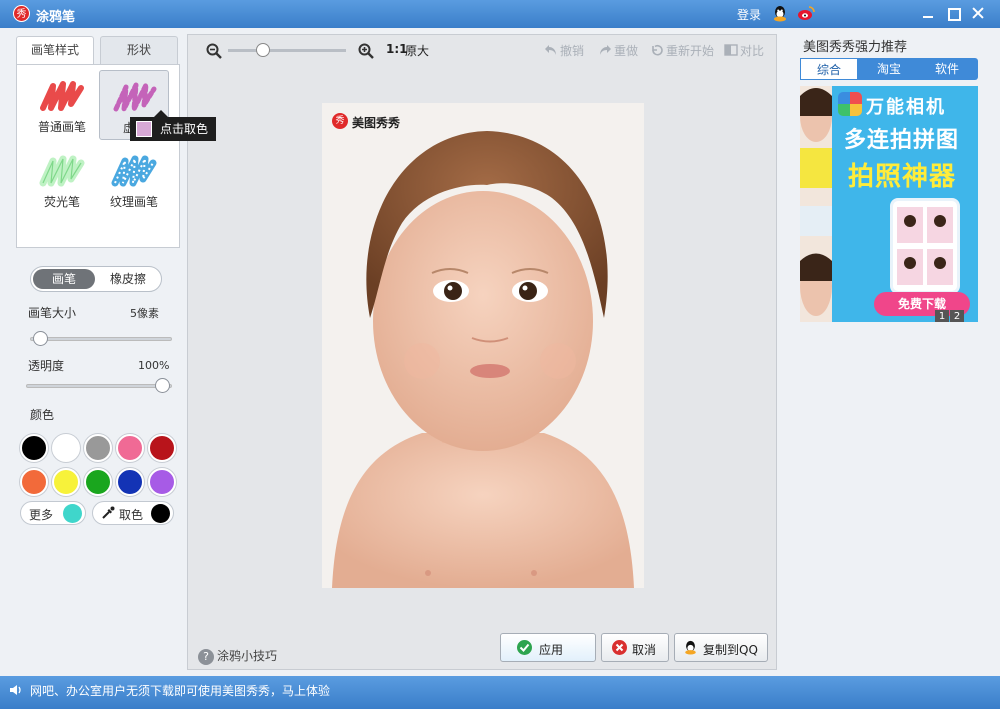  What do you see at coordinates (978, 13) in the screenshot?
I see `close-button` at bounding box center [978, 13].